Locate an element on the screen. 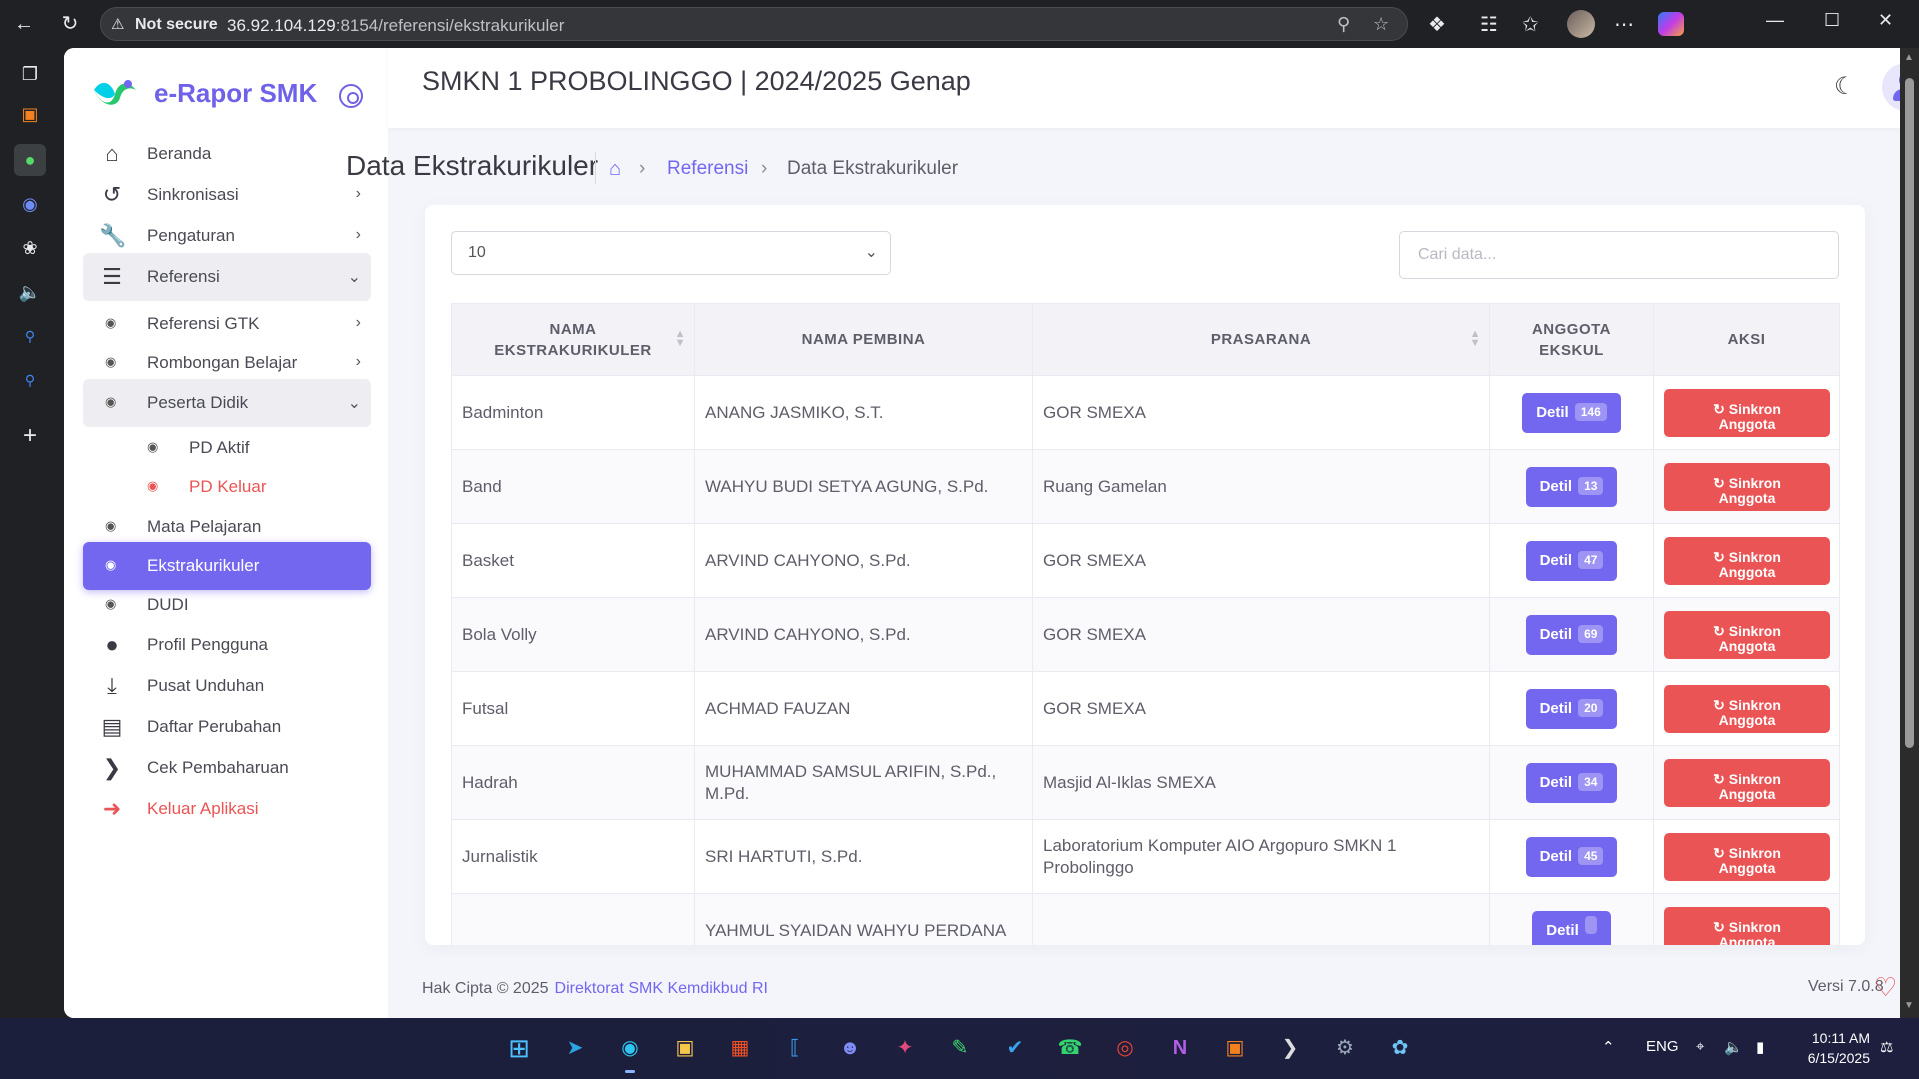 The height and width of the screenshot is (1079, 1919). cell-aksi: ↻ Sinkron Anggota is located at coordinates (1746, 708).